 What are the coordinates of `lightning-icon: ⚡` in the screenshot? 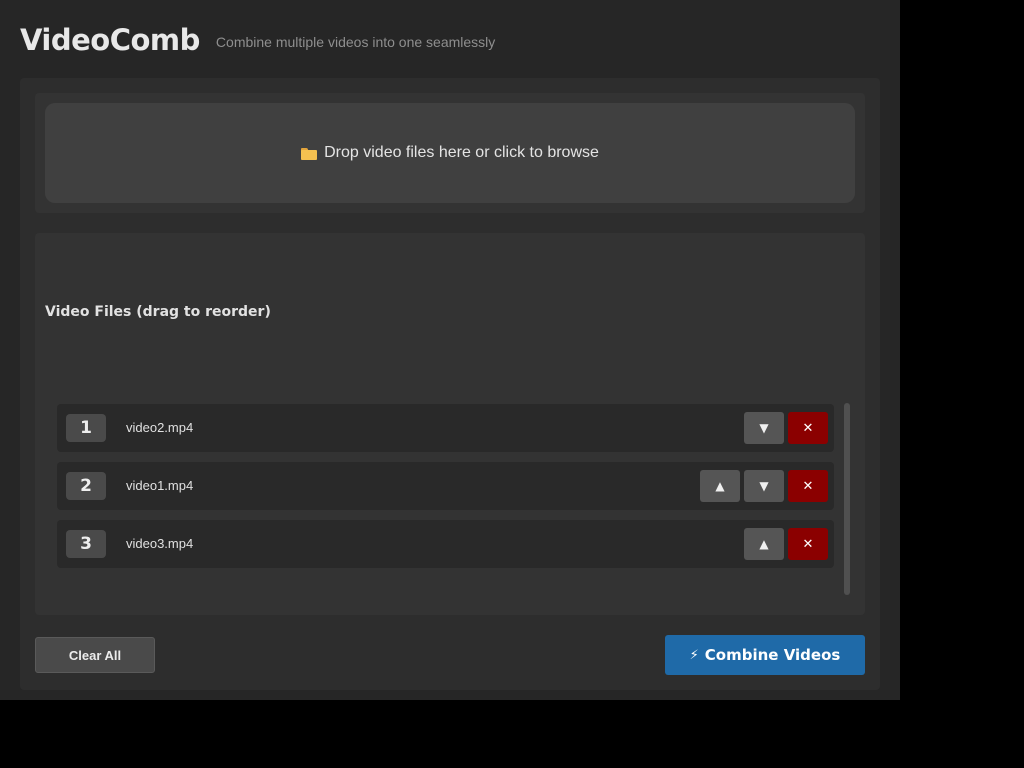 It's located at (694, 655).